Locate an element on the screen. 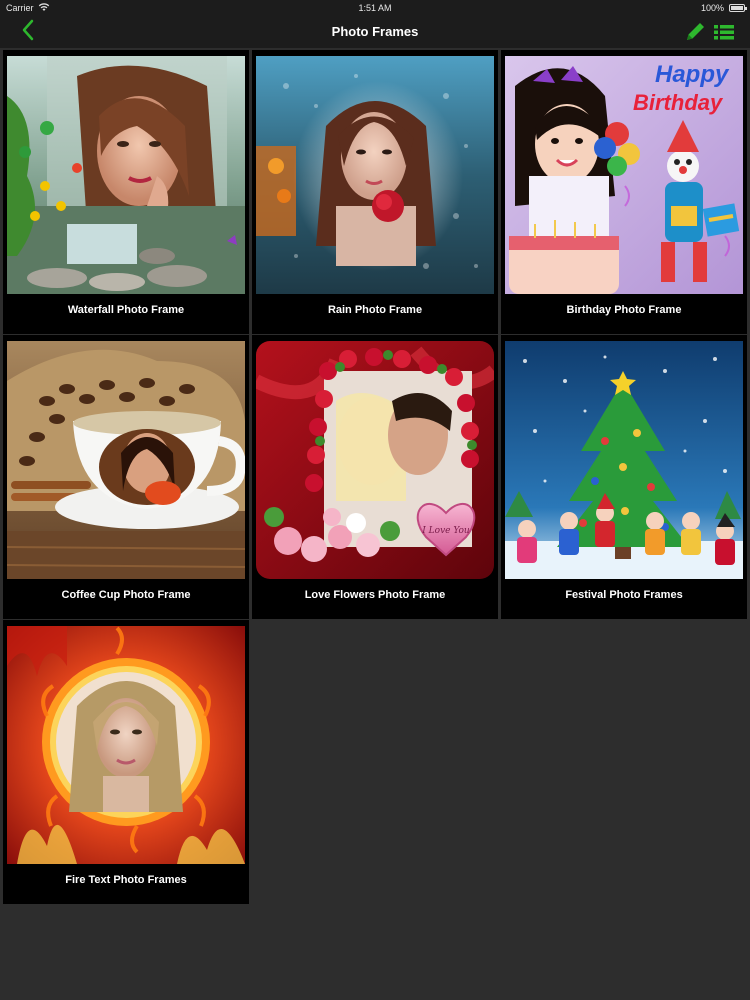 The width and height of the screenshot is (750, 1000). rain-thumbnail-image is located at coordinates (375, 175).